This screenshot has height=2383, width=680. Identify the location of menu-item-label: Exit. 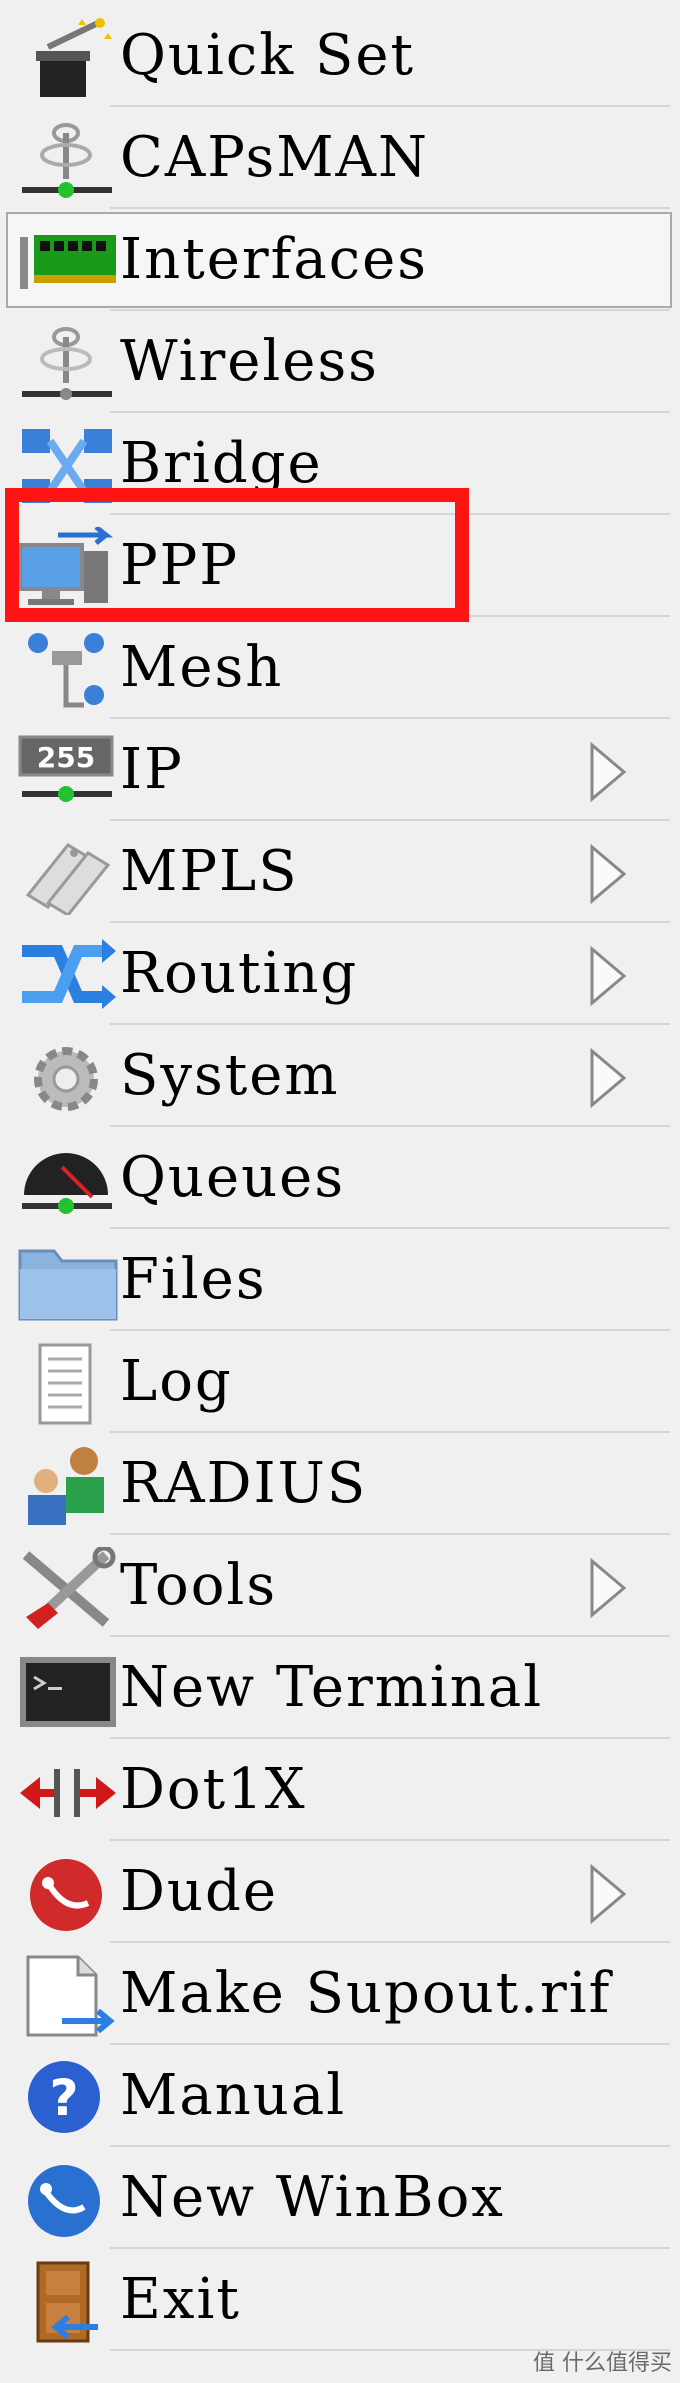
(180, 2299).